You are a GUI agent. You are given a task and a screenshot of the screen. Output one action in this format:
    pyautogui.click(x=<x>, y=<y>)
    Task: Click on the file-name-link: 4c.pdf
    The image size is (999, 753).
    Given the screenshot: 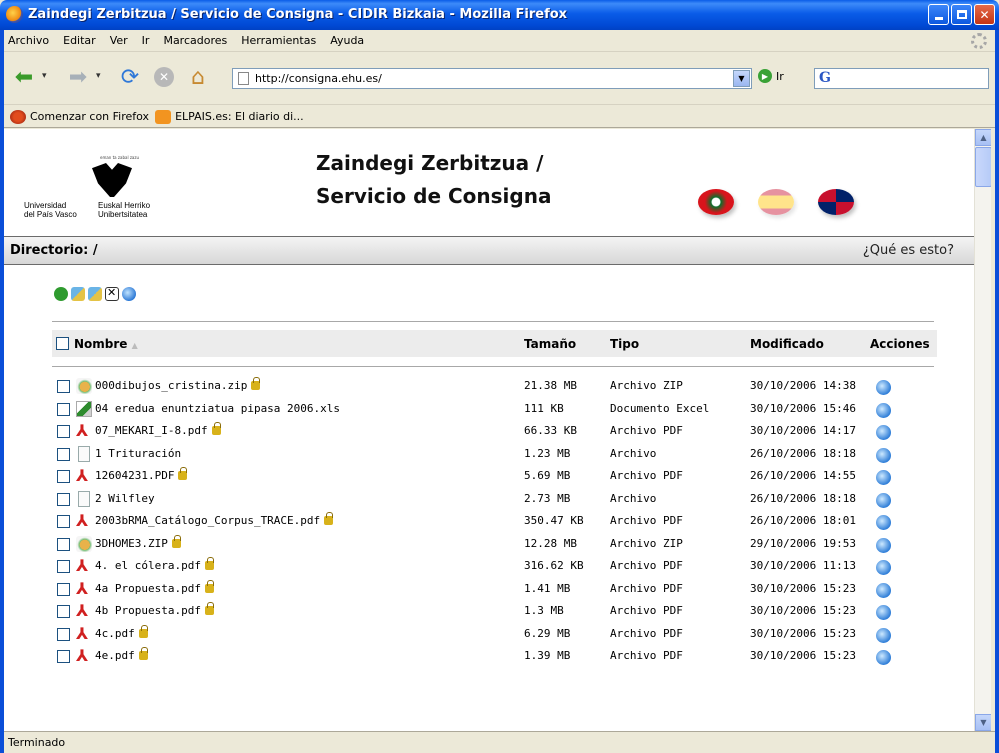 What is the action you would take?
    pyautogui.click(x=121, y=632)
    